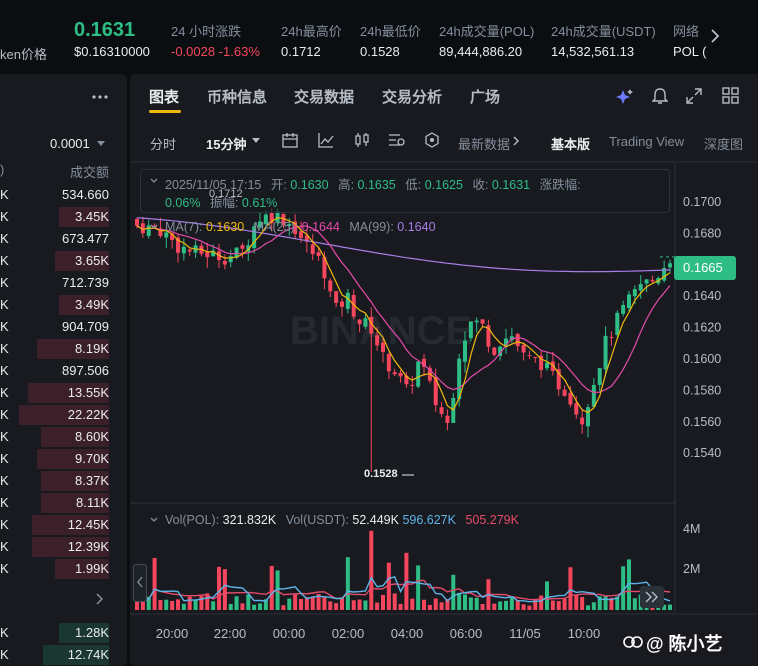  Describe the element at coordinates (380, 51) in the screenshot. I see `low-value: 0.1528` at that location.